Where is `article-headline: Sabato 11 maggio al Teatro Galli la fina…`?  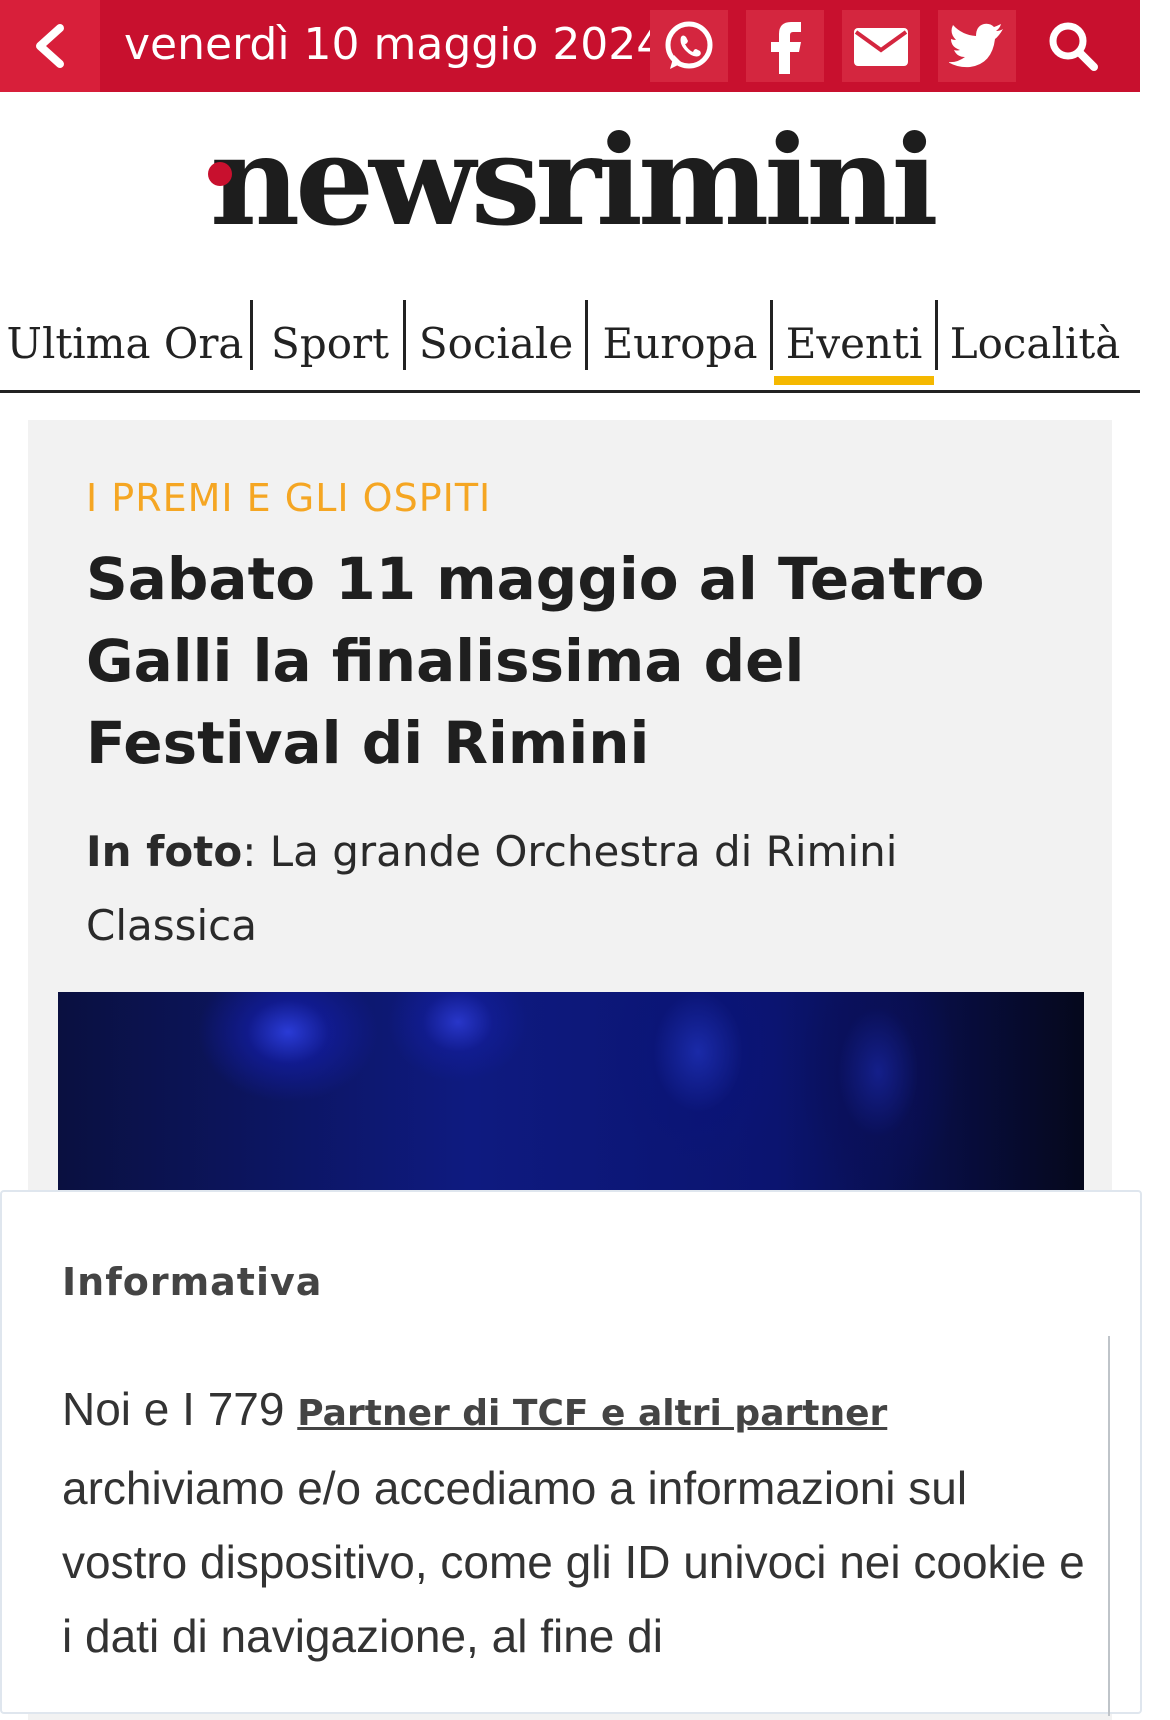 article-headline: Sabato 11 maggio al Teatro Galli la fina… is located at coordinates (566, 661).